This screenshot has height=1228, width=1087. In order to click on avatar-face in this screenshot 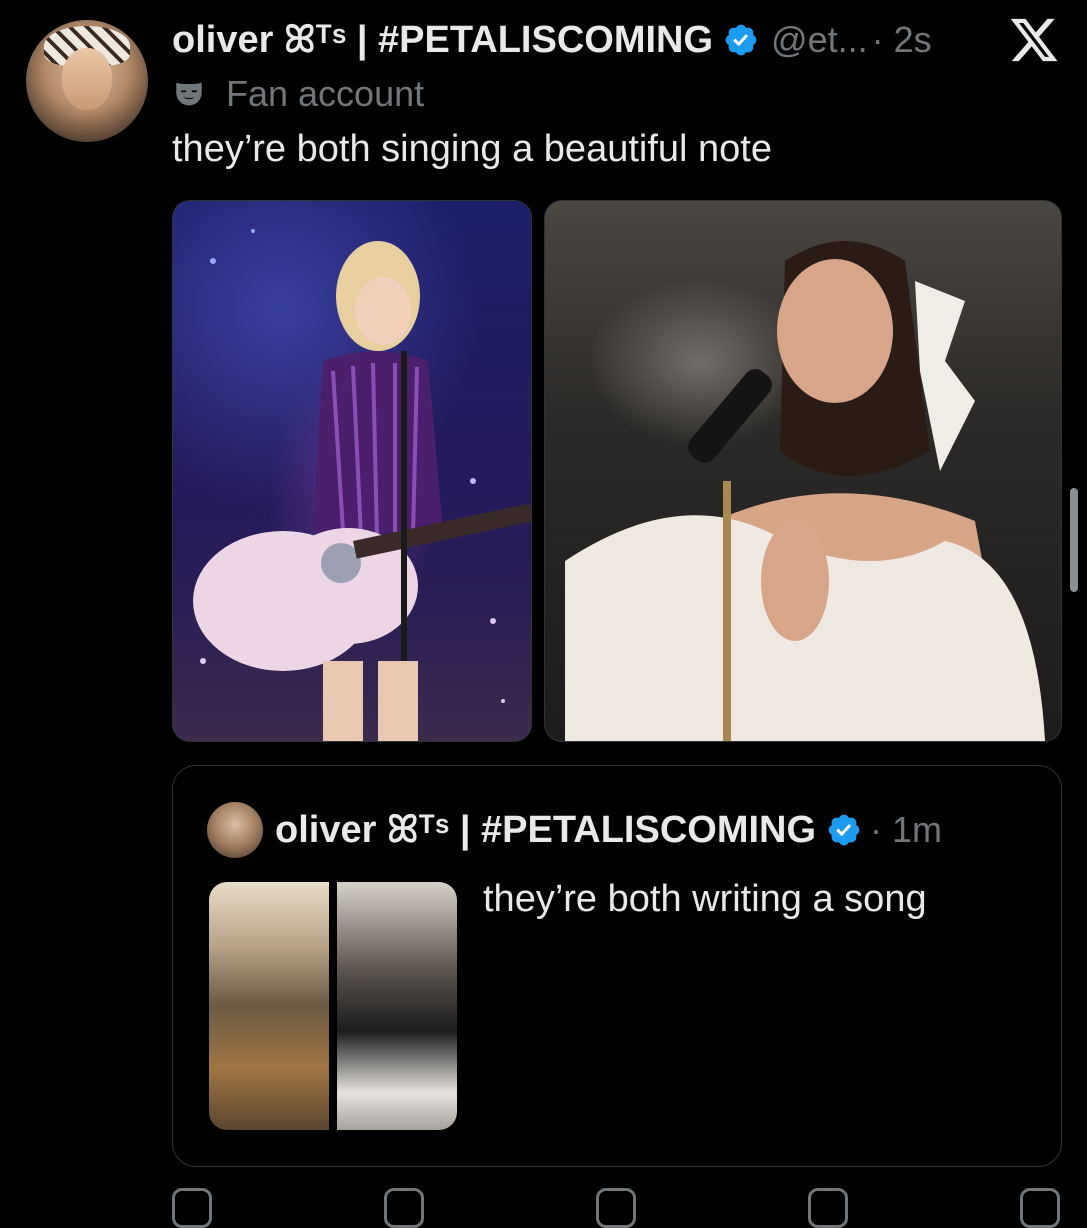, I will do `click(87, 79)`.